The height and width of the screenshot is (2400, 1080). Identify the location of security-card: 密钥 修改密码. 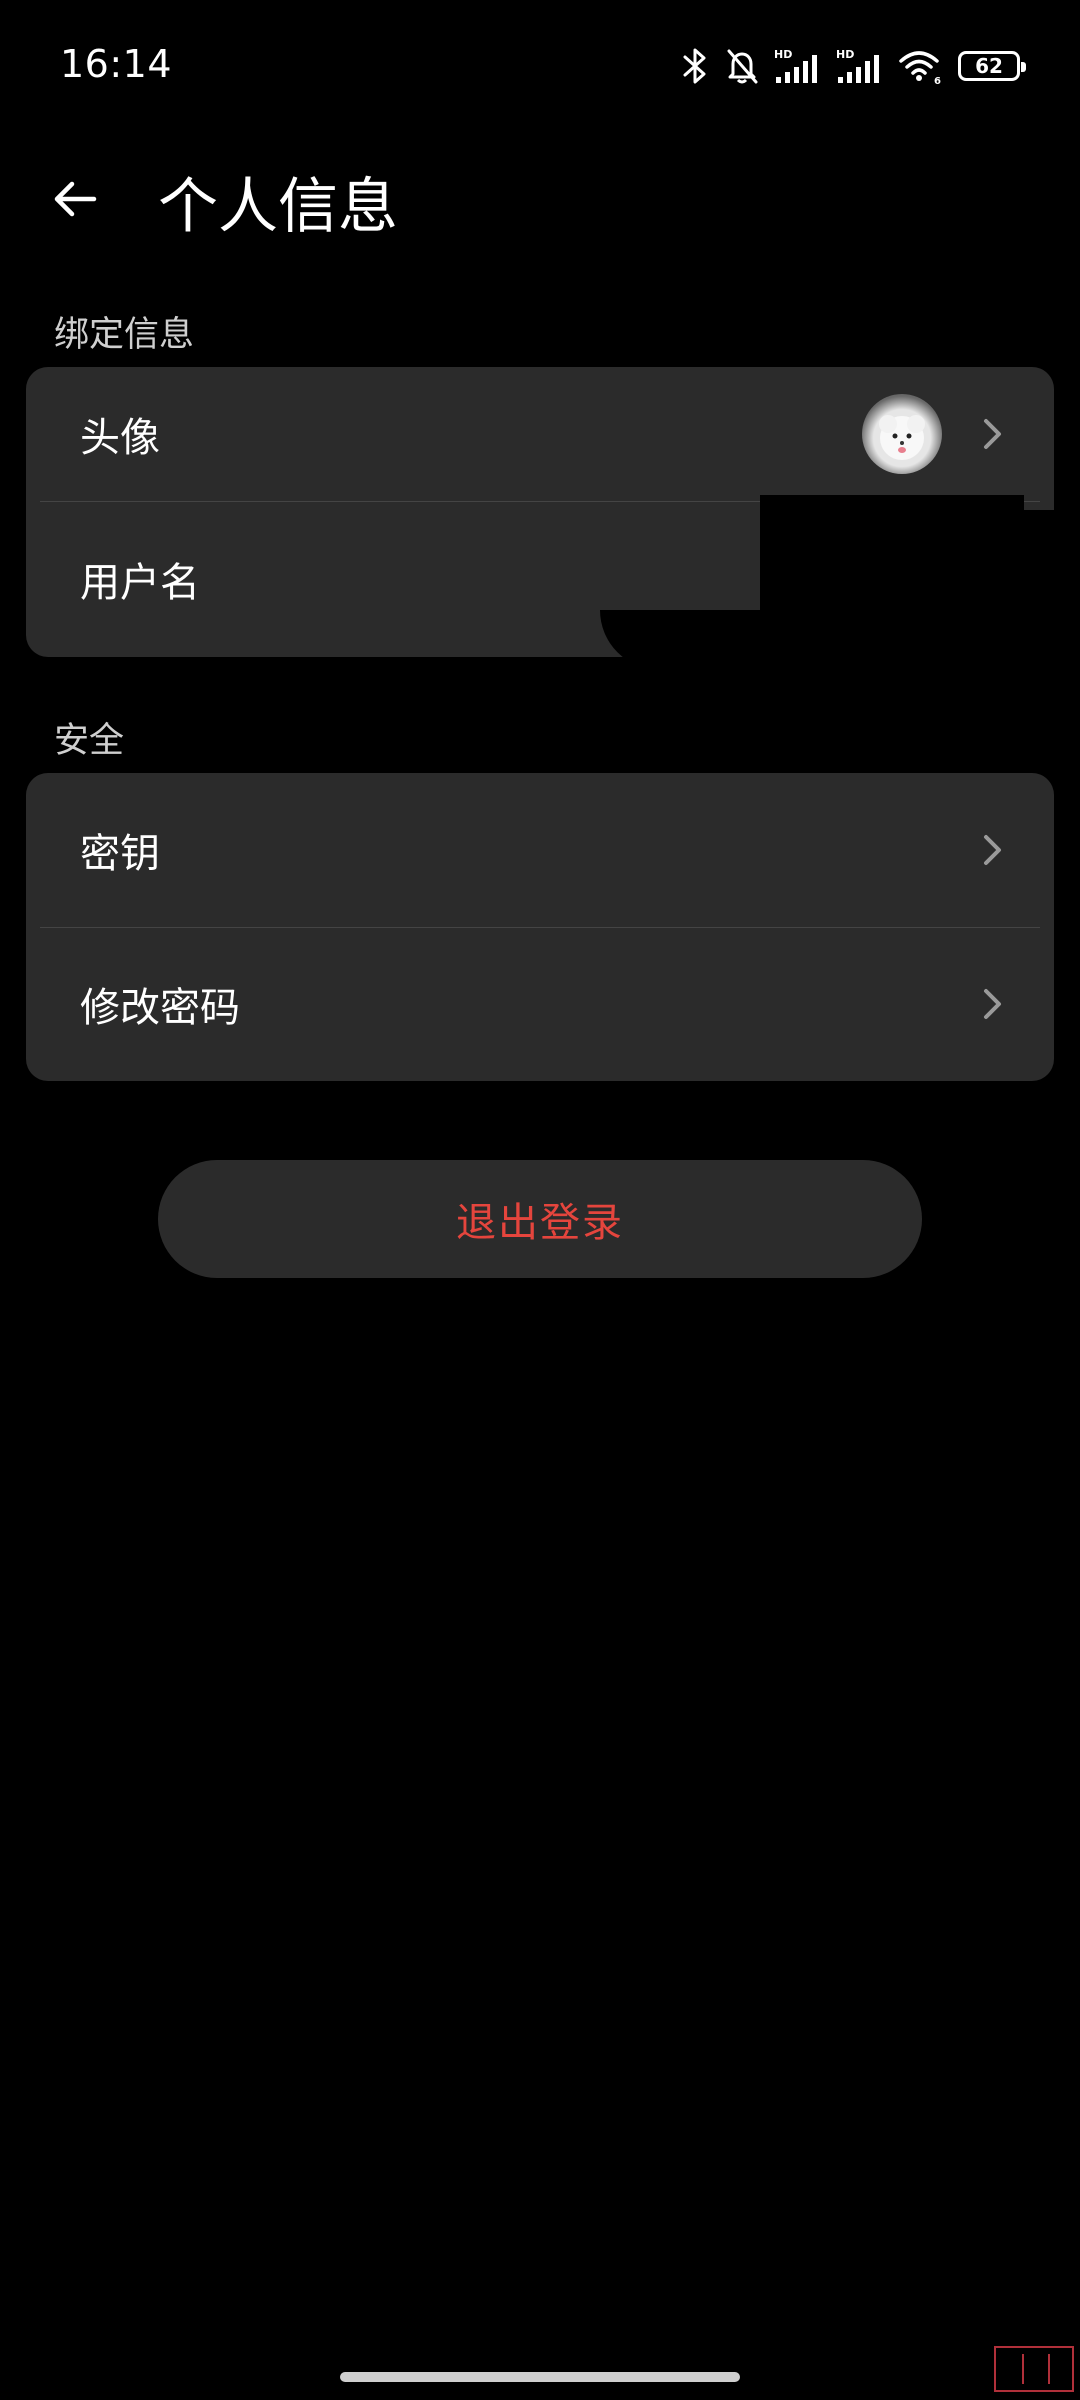
(540, 927).